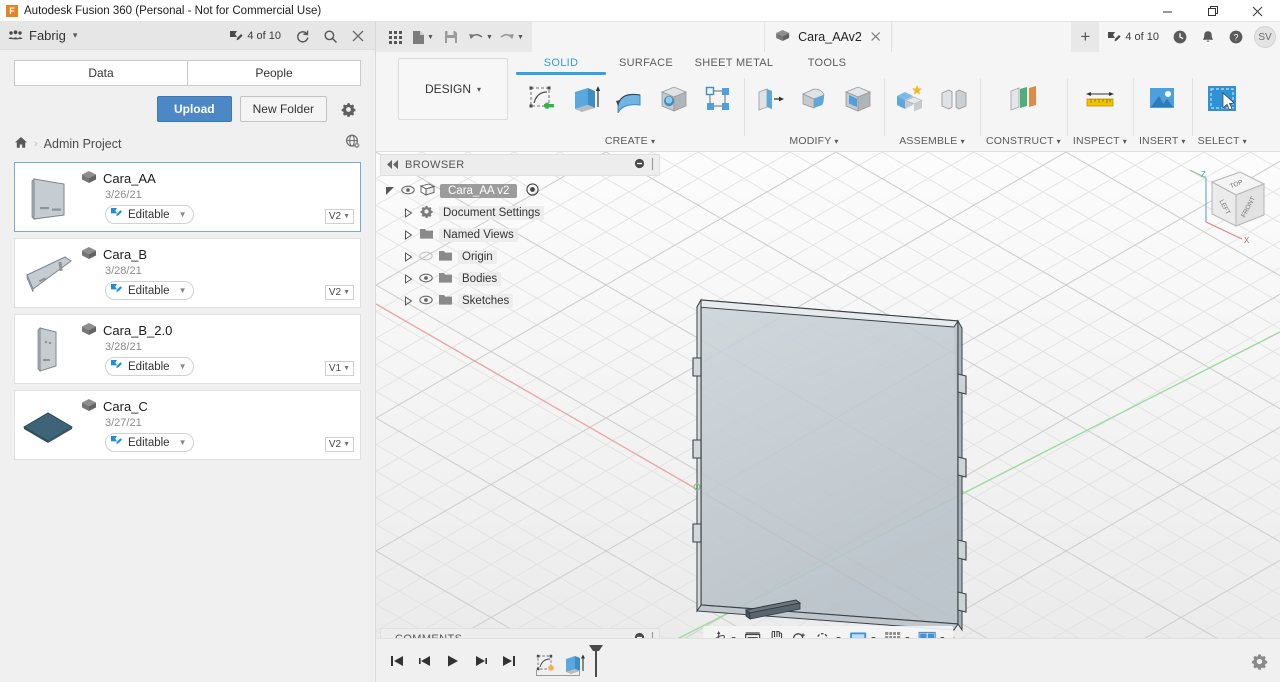  What do you see at coordinates (481, 661) in the screenshot?
I see `step-forward-icon` at bounding box center [481, 661].